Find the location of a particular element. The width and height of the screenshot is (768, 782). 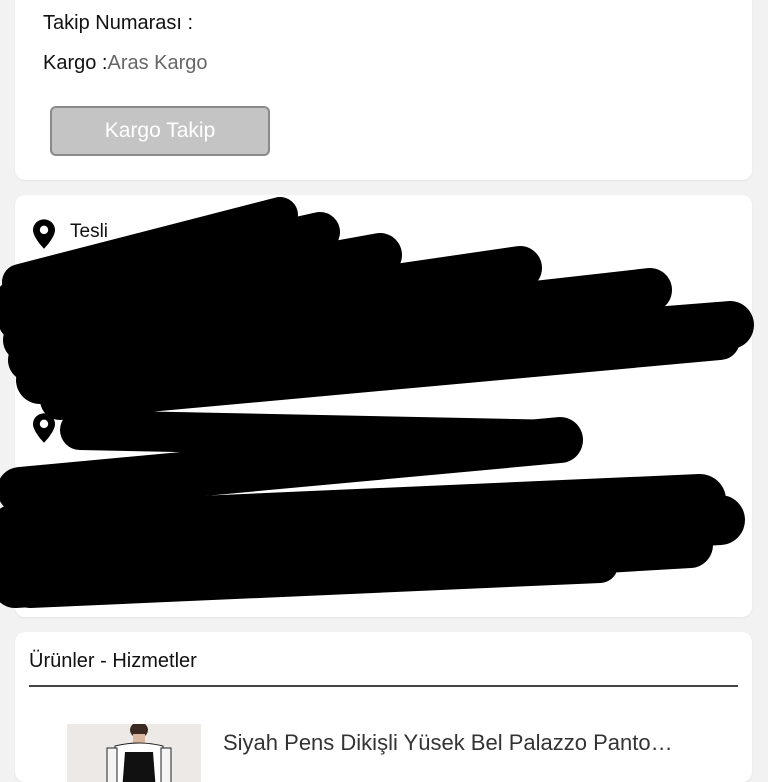

product-image is located at coordinates (134, 753).